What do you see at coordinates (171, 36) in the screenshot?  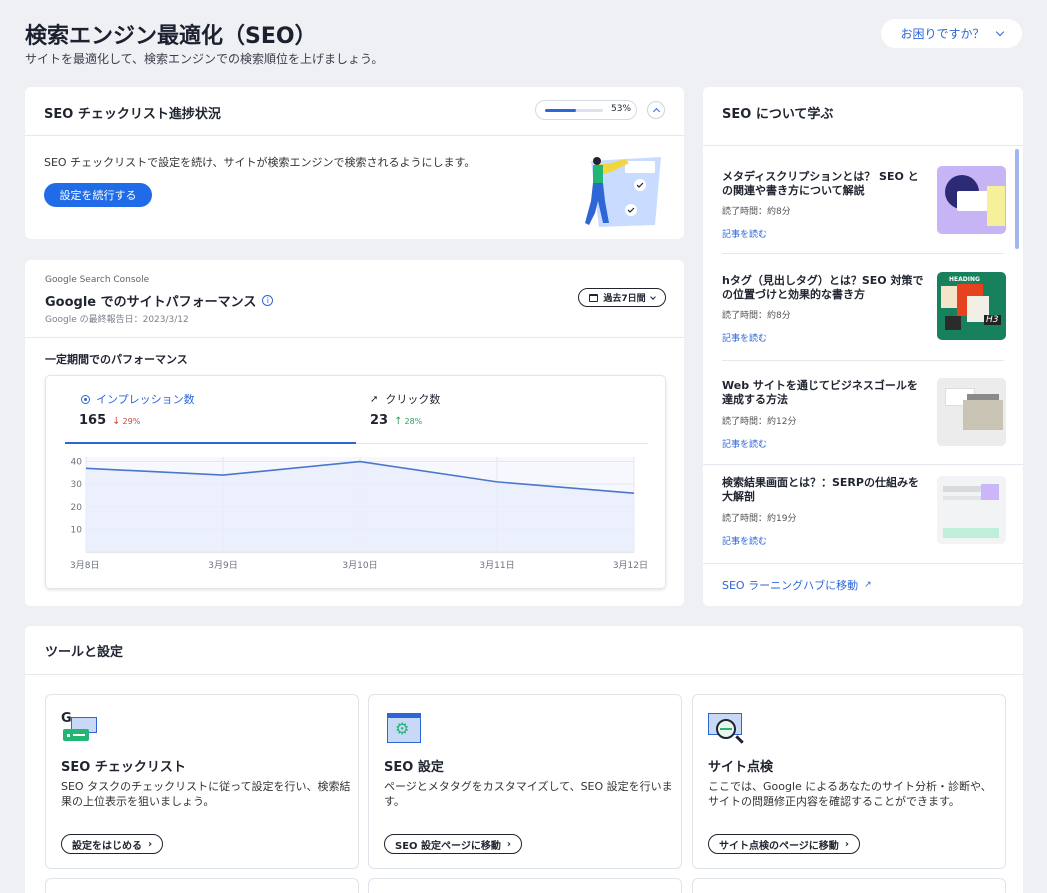 I see `page-title: 検索エンジン最適化（SEO）` at bounding box center [171, 36].